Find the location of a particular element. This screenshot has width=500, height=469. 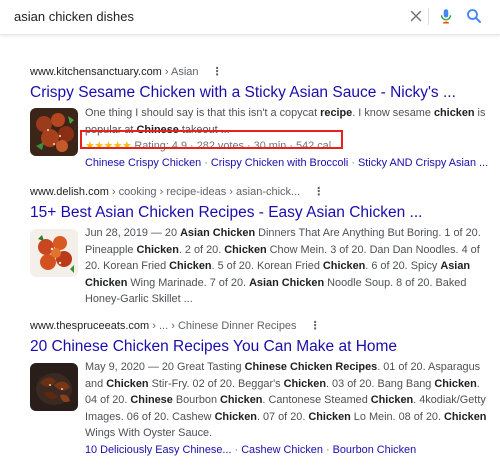

snippet-text: . I know sesame is located at coordinates (393, 113).